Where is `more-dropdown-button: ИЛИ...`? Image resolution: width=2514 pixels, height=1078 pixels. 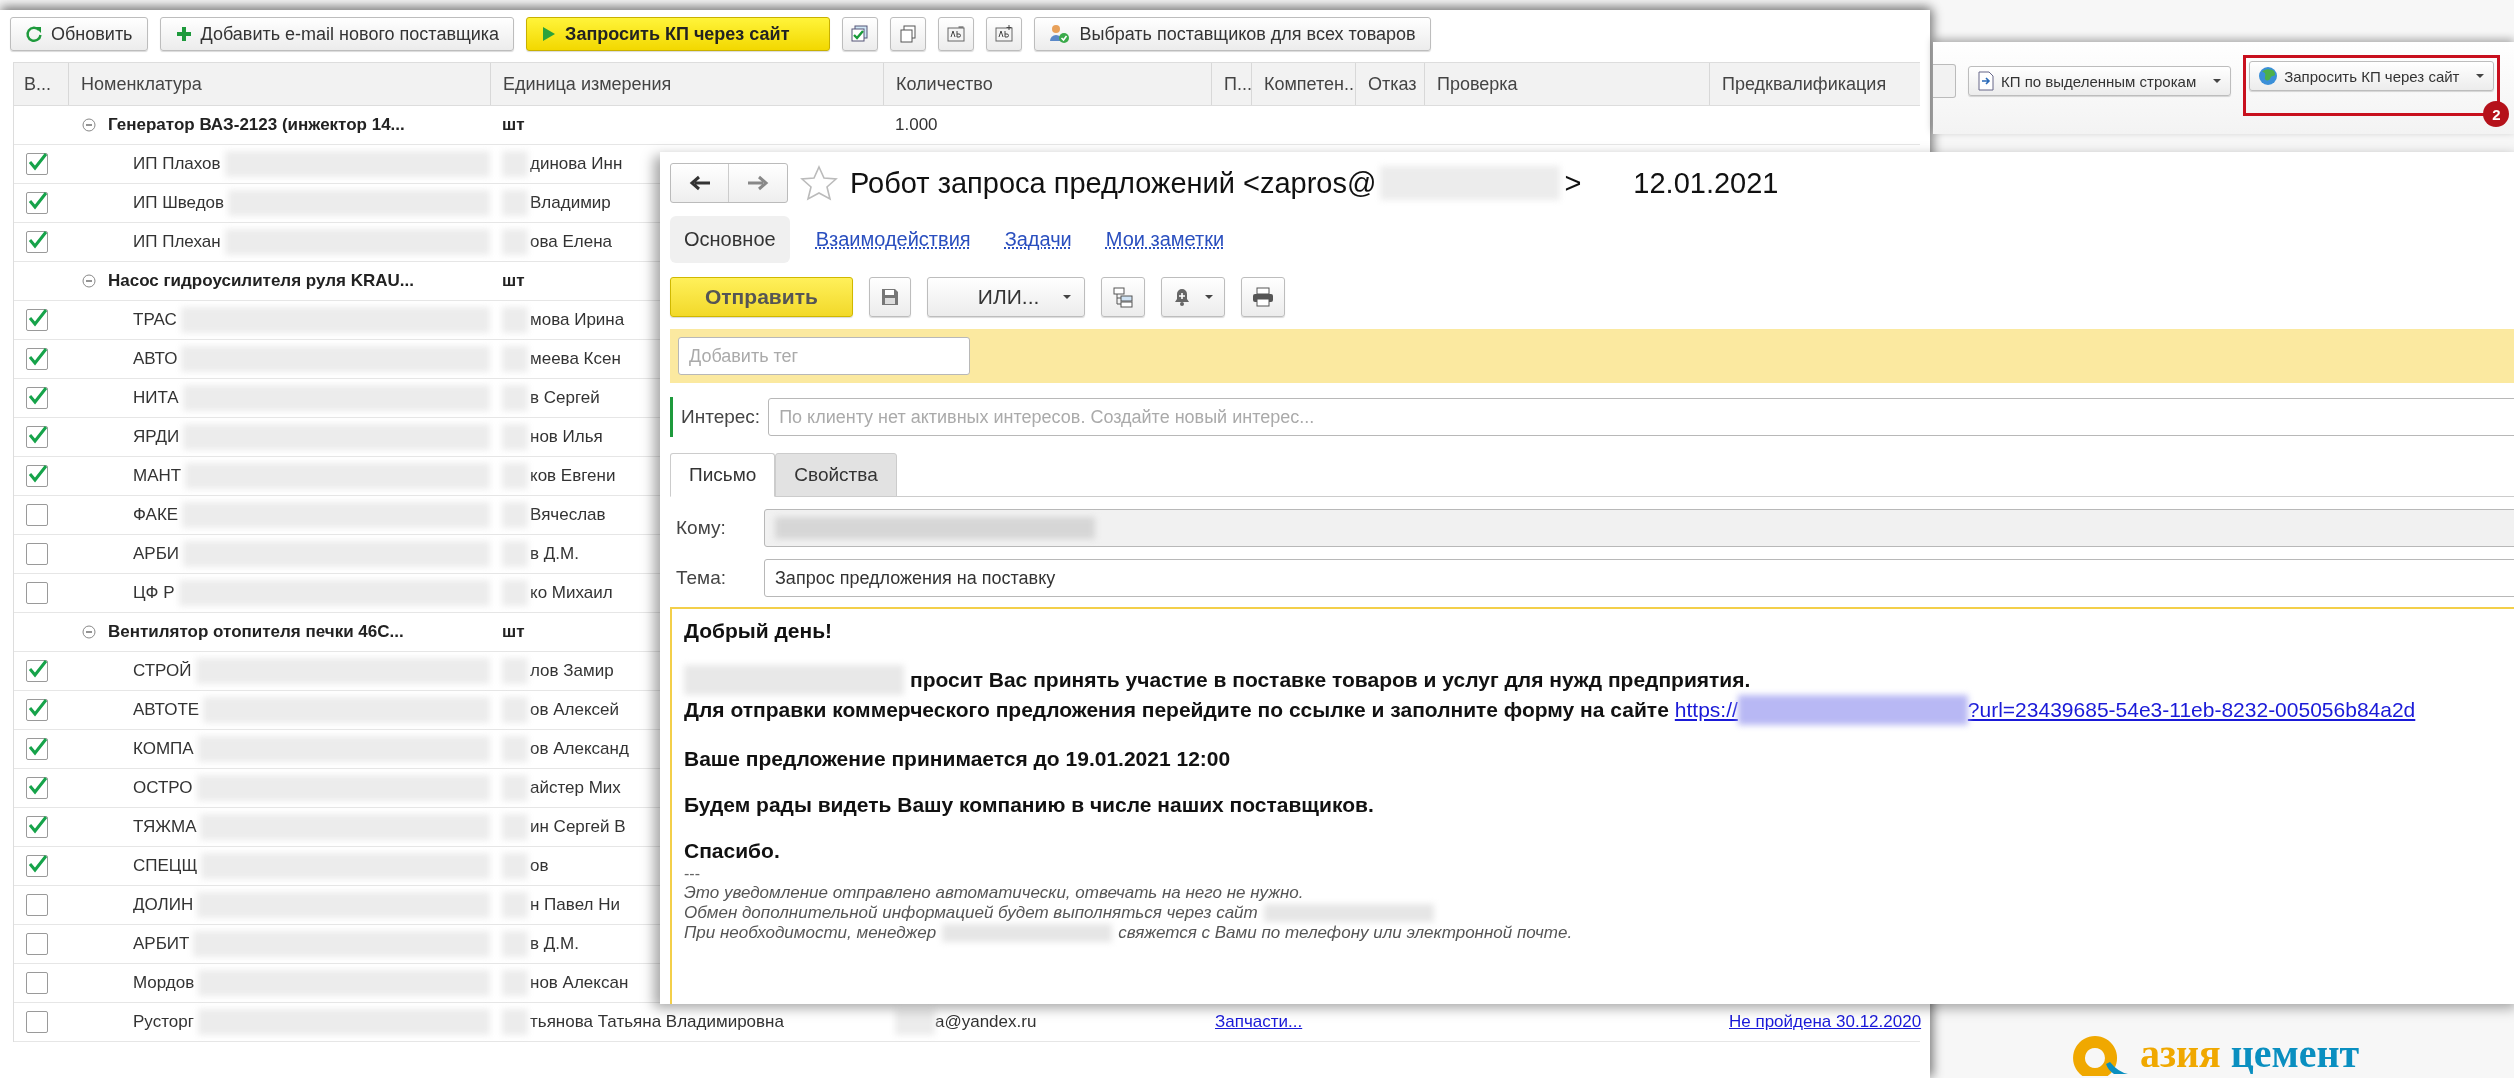
more-dropdown-button: ИЛИ... is located at coordinates (1005, 297).